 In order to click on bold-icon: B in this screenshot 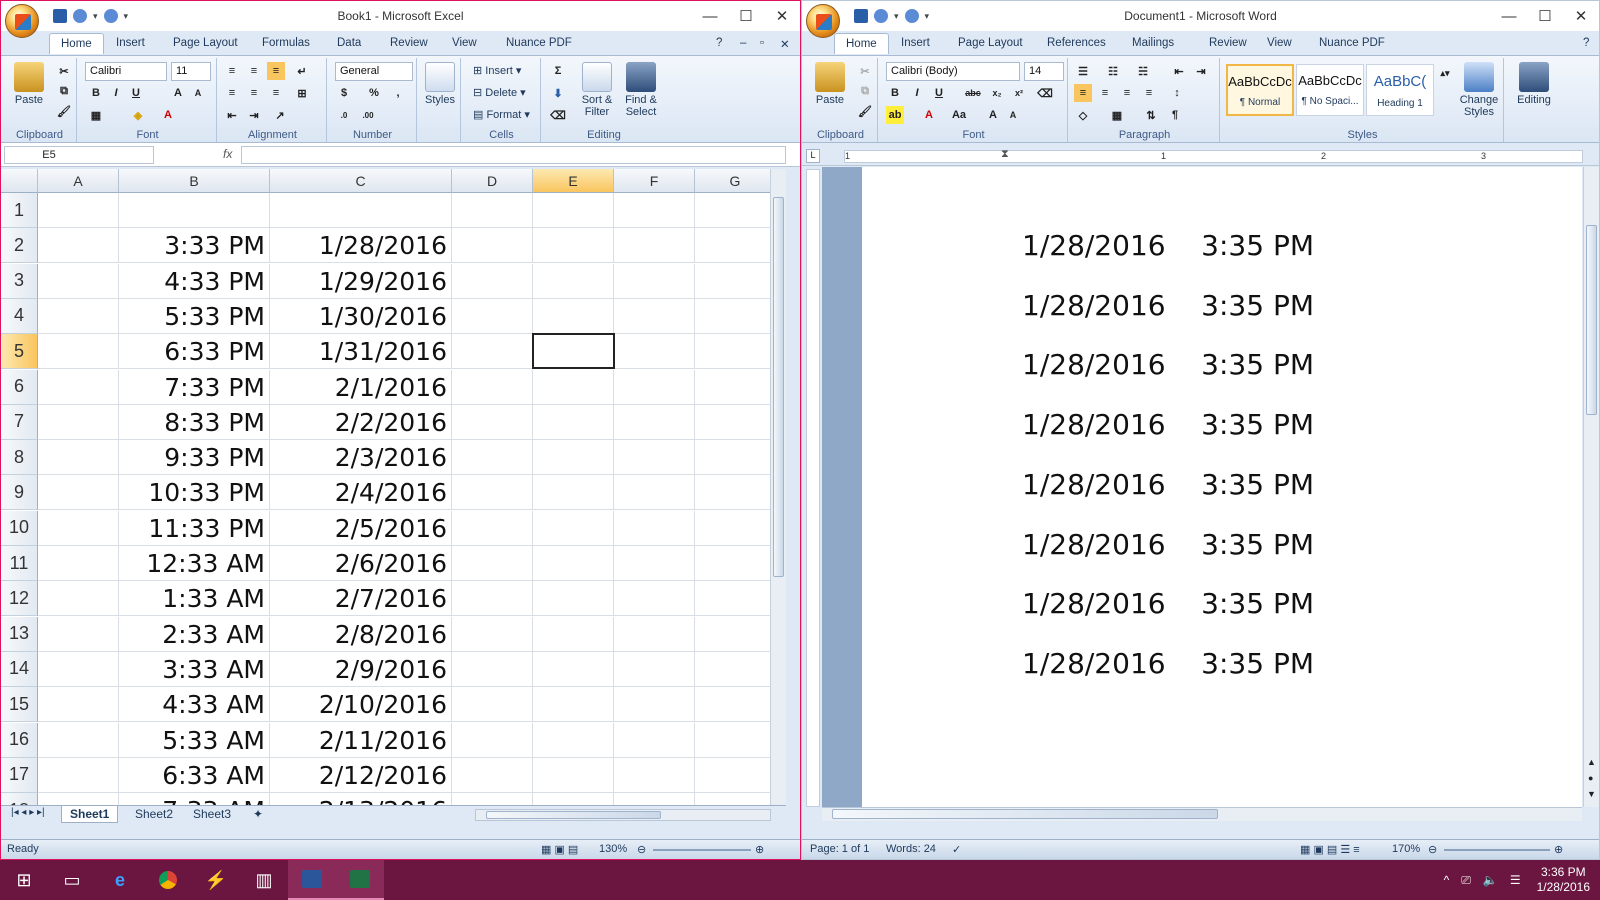, I will do `click(895, 93)`.